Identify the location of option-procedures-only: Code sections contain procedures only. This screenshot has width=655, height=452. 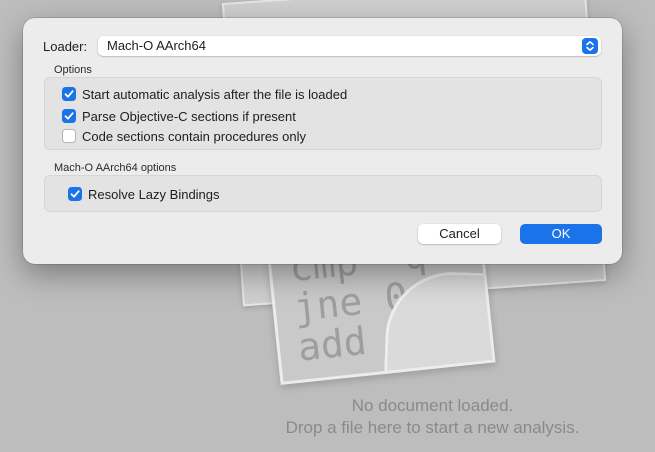
(184, 136).